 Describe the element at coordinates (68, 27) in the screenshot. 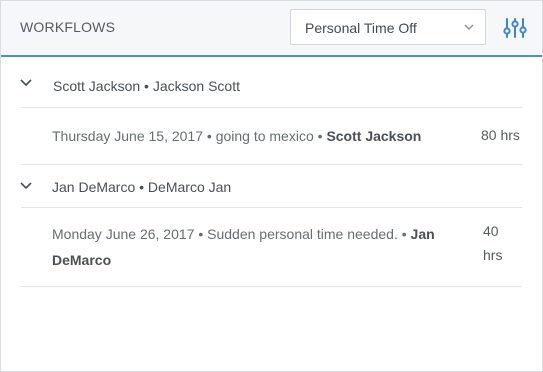

I see `panel-title: WORKFLOWS` at that location.